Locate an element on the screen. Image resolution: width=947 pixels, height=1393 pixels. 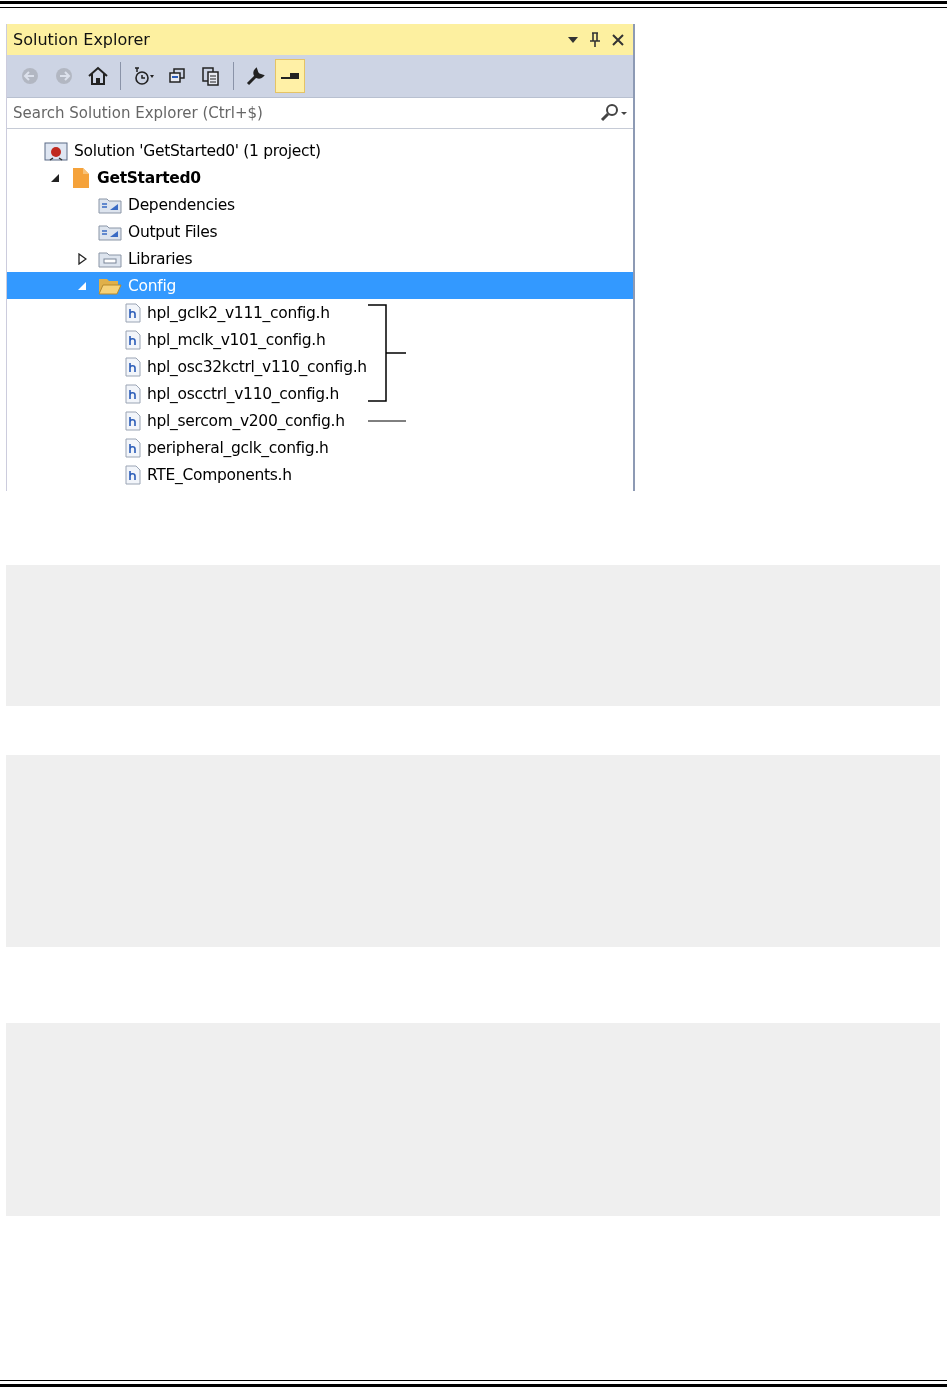
tree-item: hpl_mclk_v101_config.h is located at coordinates (320, 339).